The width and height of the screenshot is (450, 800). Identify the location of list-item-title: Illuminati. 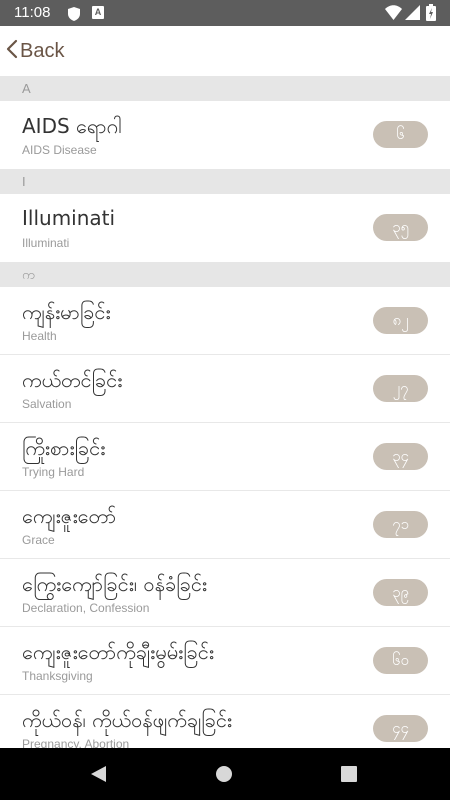
(69, 218).